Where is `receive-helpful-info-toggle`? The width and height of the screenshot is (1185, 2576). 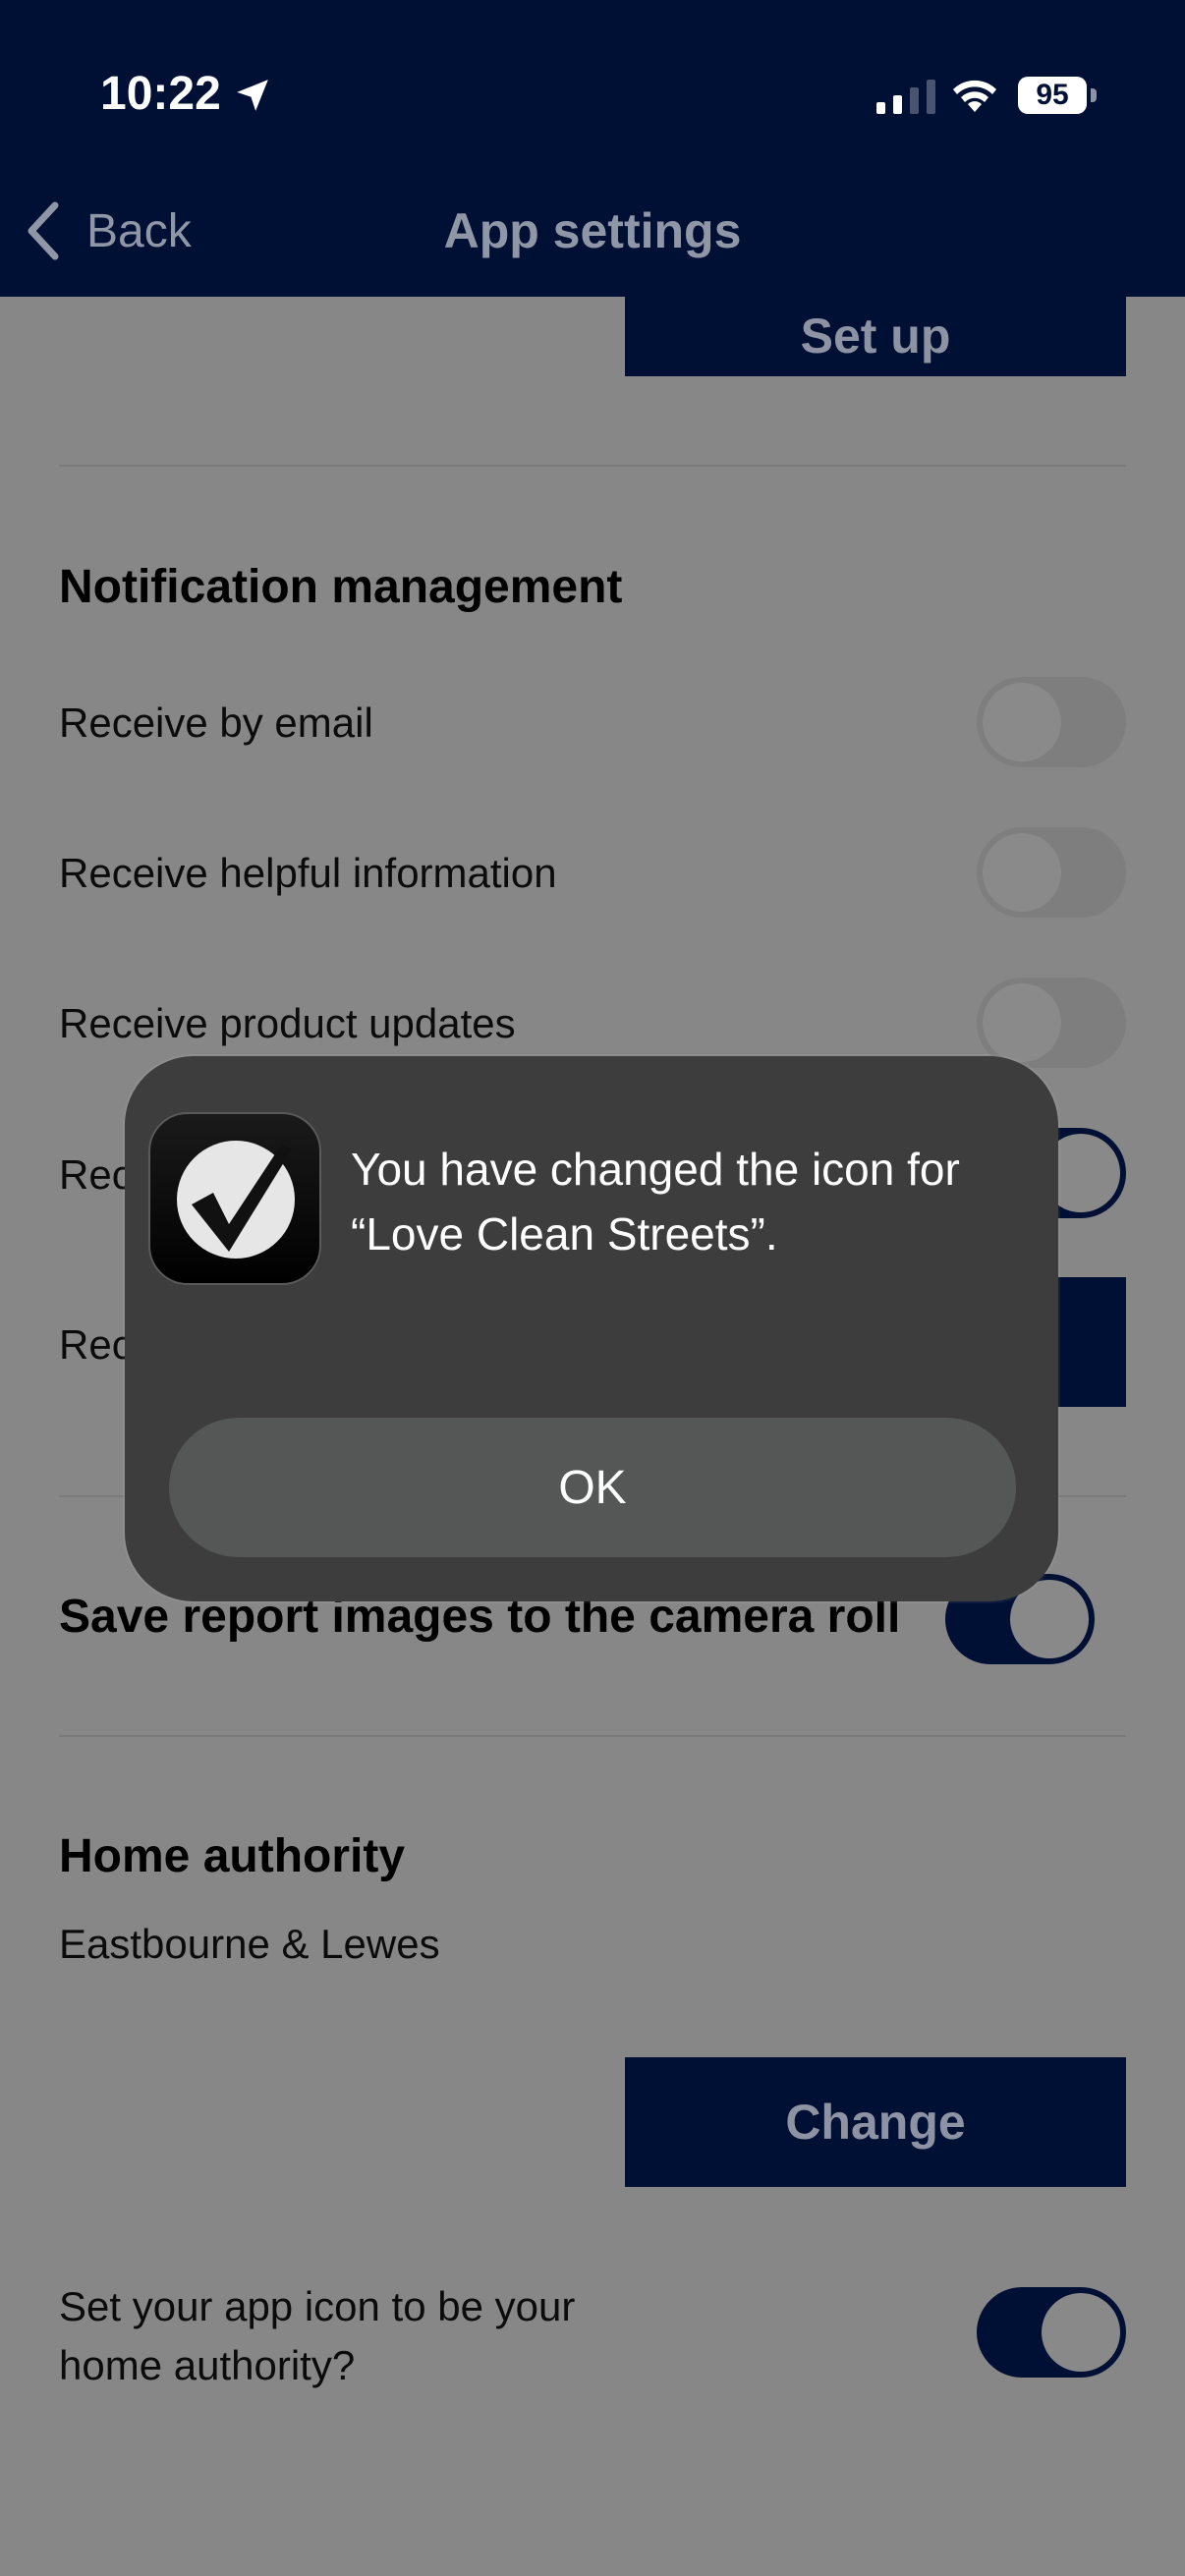
receive-helpful-info-toggle is located at coordinates (1052, 872).